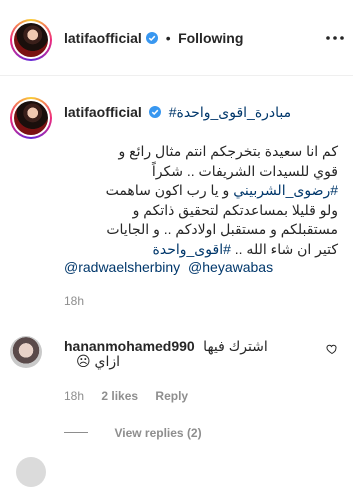  Describe the element at coordinates (235, 209) in the screenshot. I see `caption-line: ولو قليلا بمساعدتكم لتحقيق ذاتكم و` at that location.